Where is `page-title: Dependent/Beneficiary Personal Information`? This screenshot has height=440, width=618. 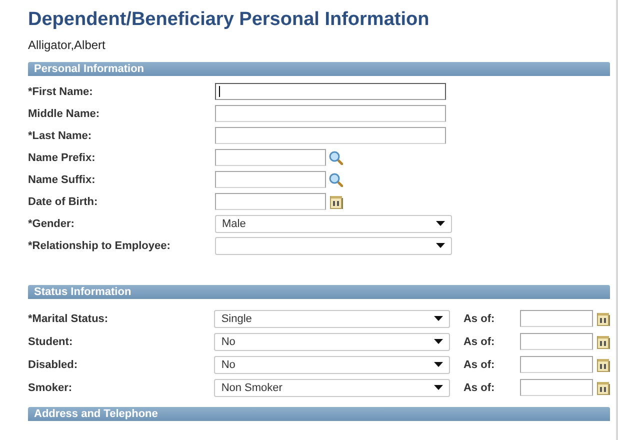 page-title: Dependent/Beneficiary Personal Information is located at coordinates (229, 20).